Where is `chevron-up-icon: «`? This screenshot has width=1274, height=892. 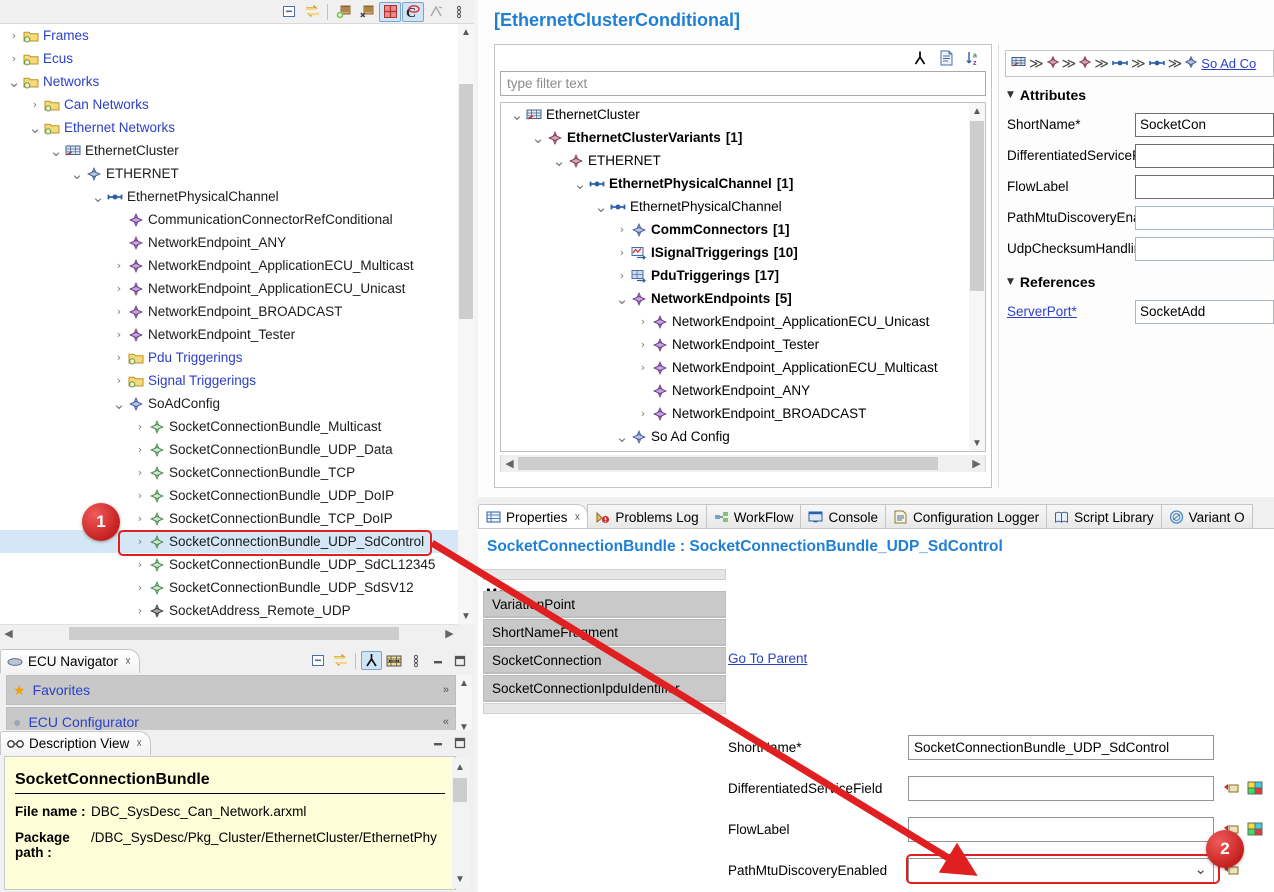
chevron-up-icon: « is located at coordinates (446, 722).